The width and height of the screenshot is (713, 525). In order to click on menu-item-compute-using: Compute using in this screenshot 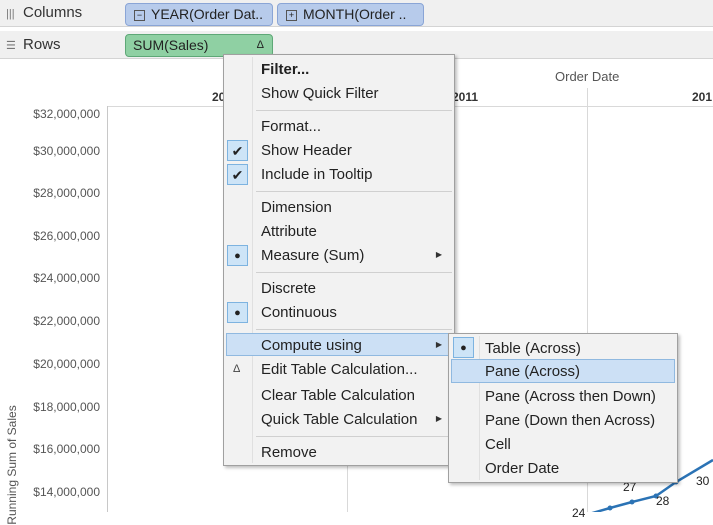, I will do `click(311, 345)`.